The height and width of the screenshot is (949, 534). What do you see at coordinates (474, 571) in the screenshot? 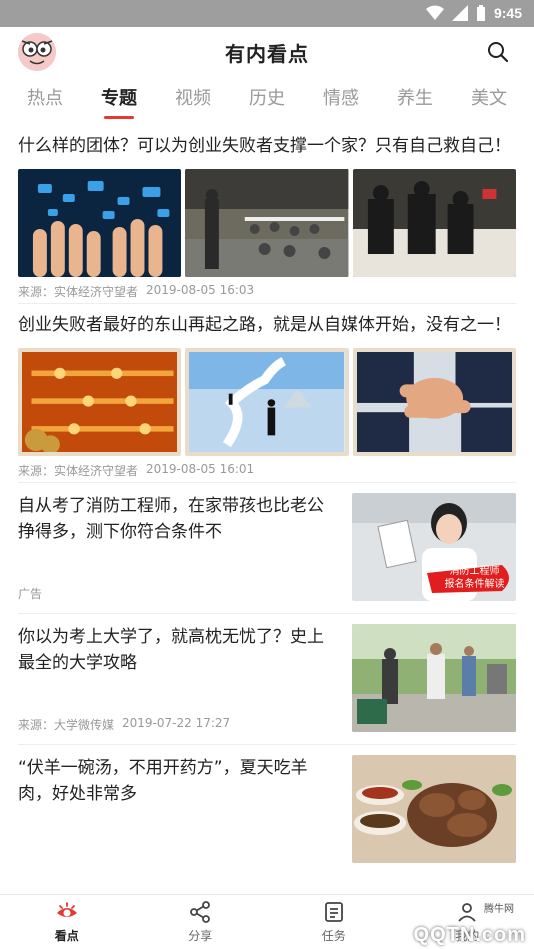
I see `thumb-caption-line1: 消防工程师` at bounding box center [474, 571].